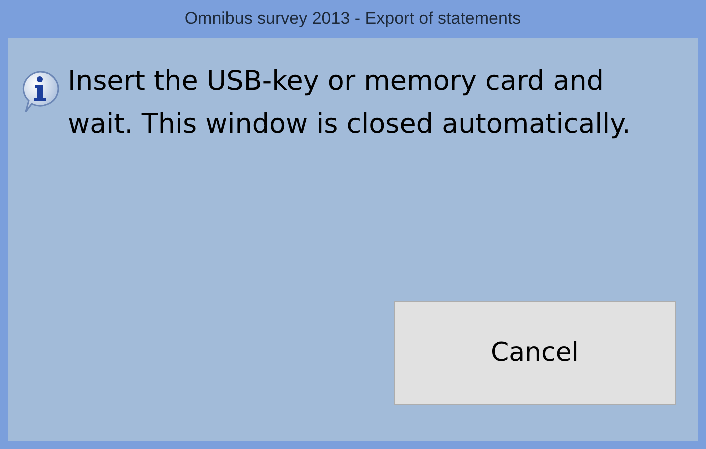 This screenshot has height=449, width=706. What do you see at coordinates (353, 19) in the screenshot?
I see `window-title: Omnibus survey 2013 - Export of statements` at bounding box center [353, 19].